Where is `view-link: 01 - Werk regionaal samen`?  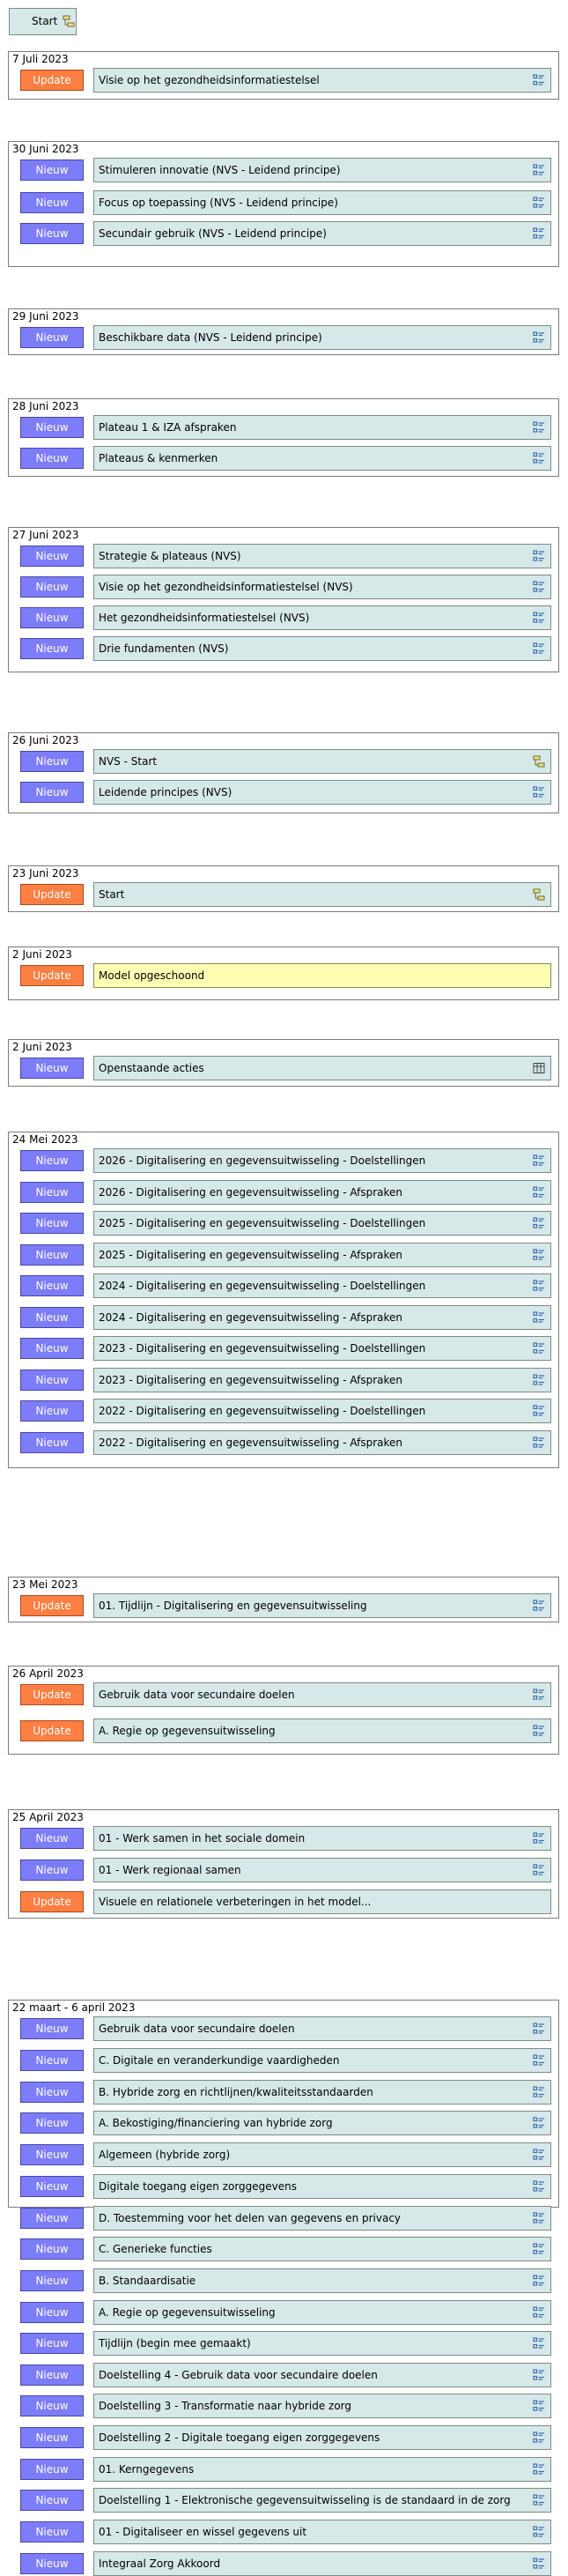 view-link: 01 - Werk regionaal samen is located at coordinates (322, 1870).